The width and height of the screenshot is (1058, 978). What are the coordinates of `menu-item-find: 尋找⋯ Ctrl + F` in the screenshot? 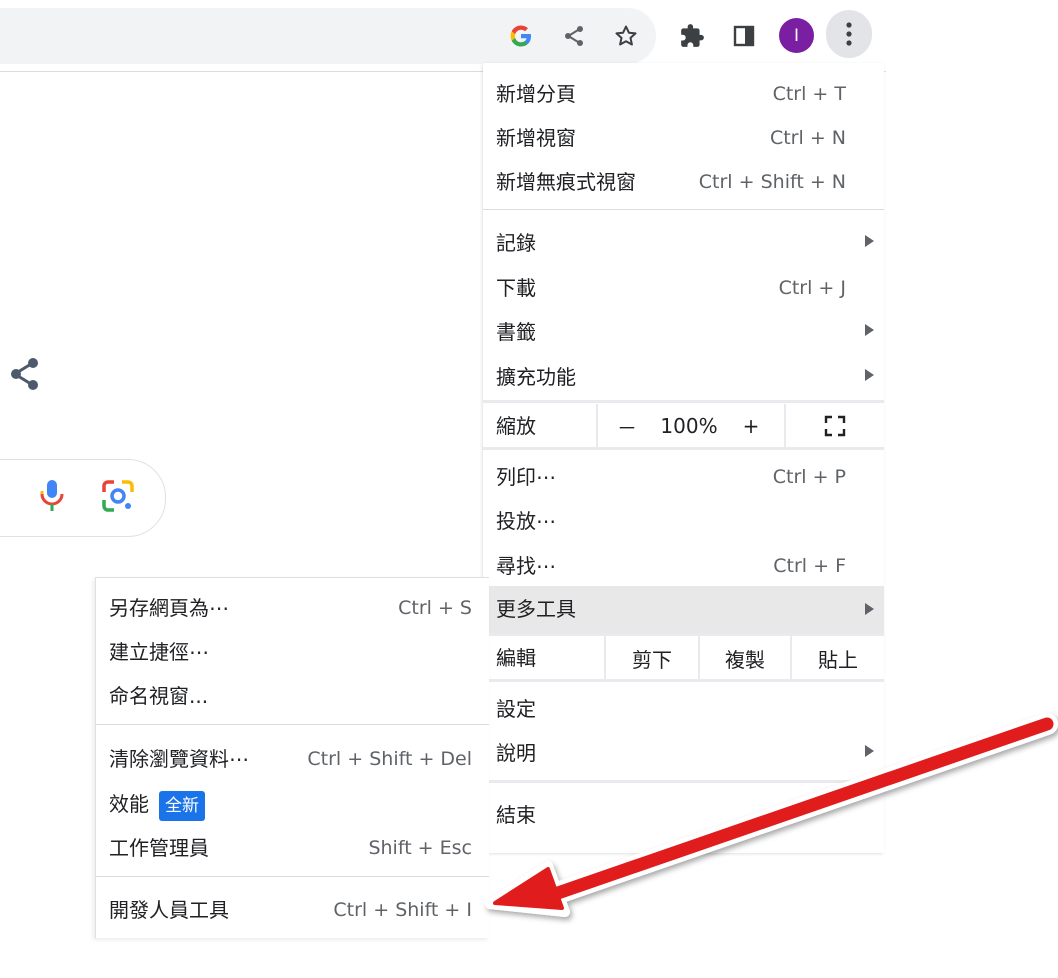 It's located at (683, 566).